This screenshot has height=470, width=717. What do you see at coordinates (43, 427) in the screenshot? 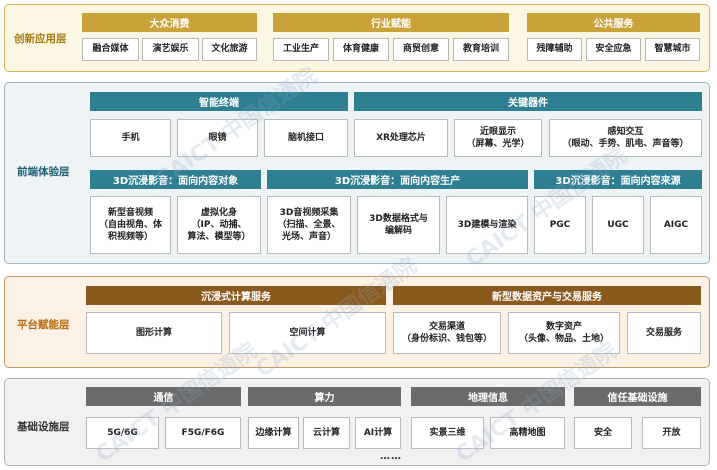
I see `layer-label: 基础设施层` at bounding box center [43, 427].